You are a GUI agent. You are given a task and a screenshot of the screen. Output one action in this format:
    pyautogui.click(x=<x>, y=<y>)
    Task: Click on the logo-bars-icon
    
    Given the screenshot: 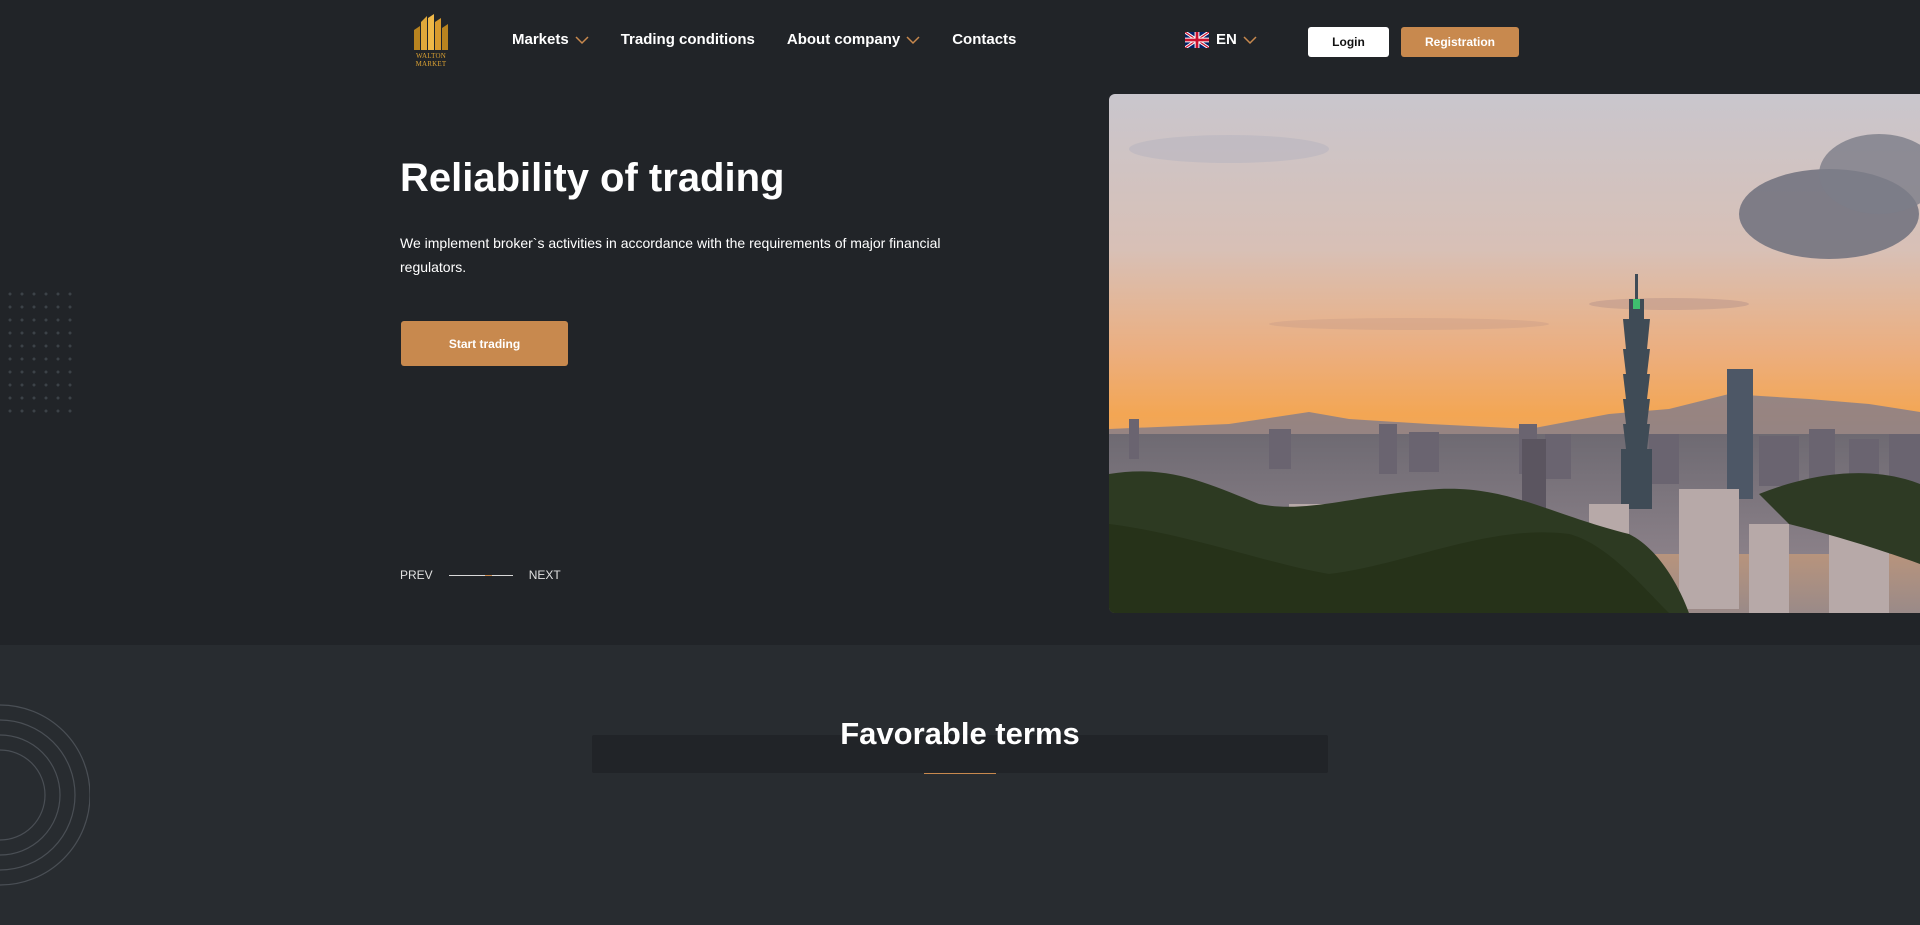 What is the action you would take?
    pyautogui.click(x=431, y=32)
    